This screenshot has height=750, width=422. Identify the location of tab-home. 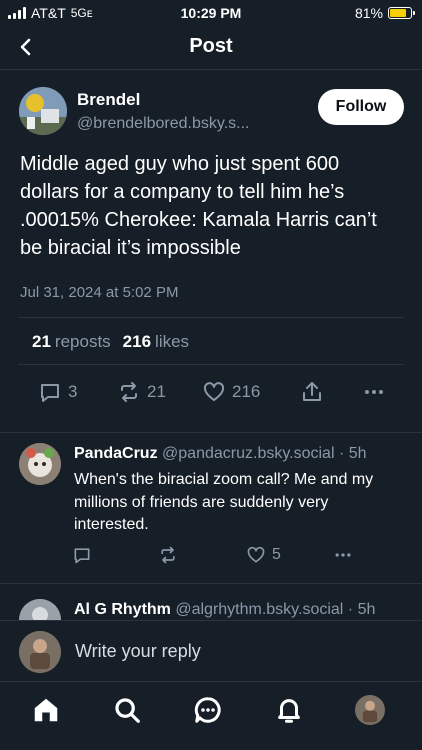
(46, 710).